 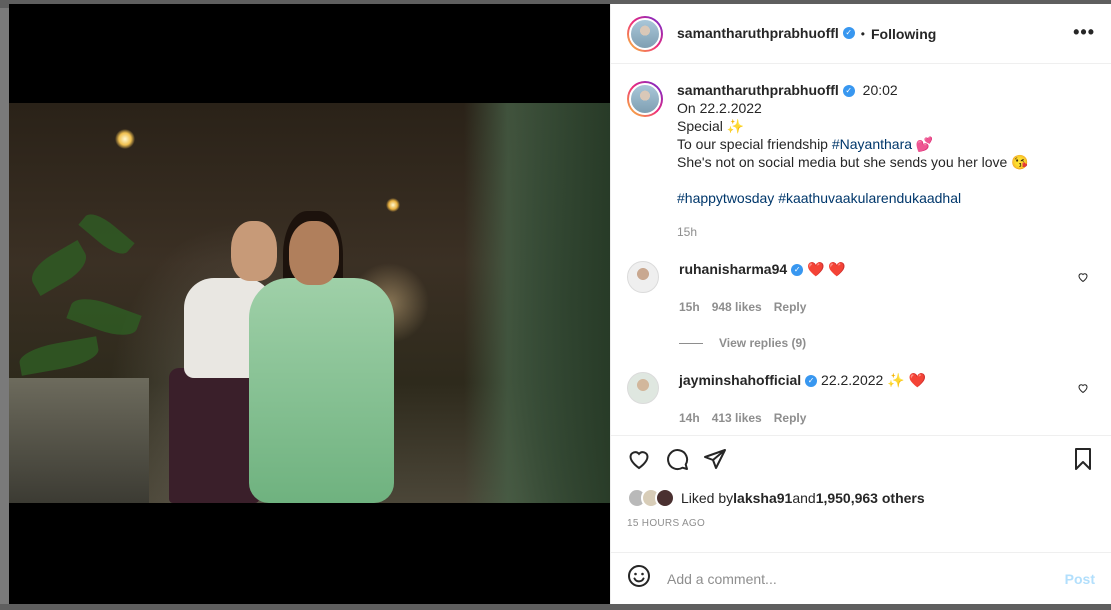 I want to click on comment-icon, so click(x=677, y=461).